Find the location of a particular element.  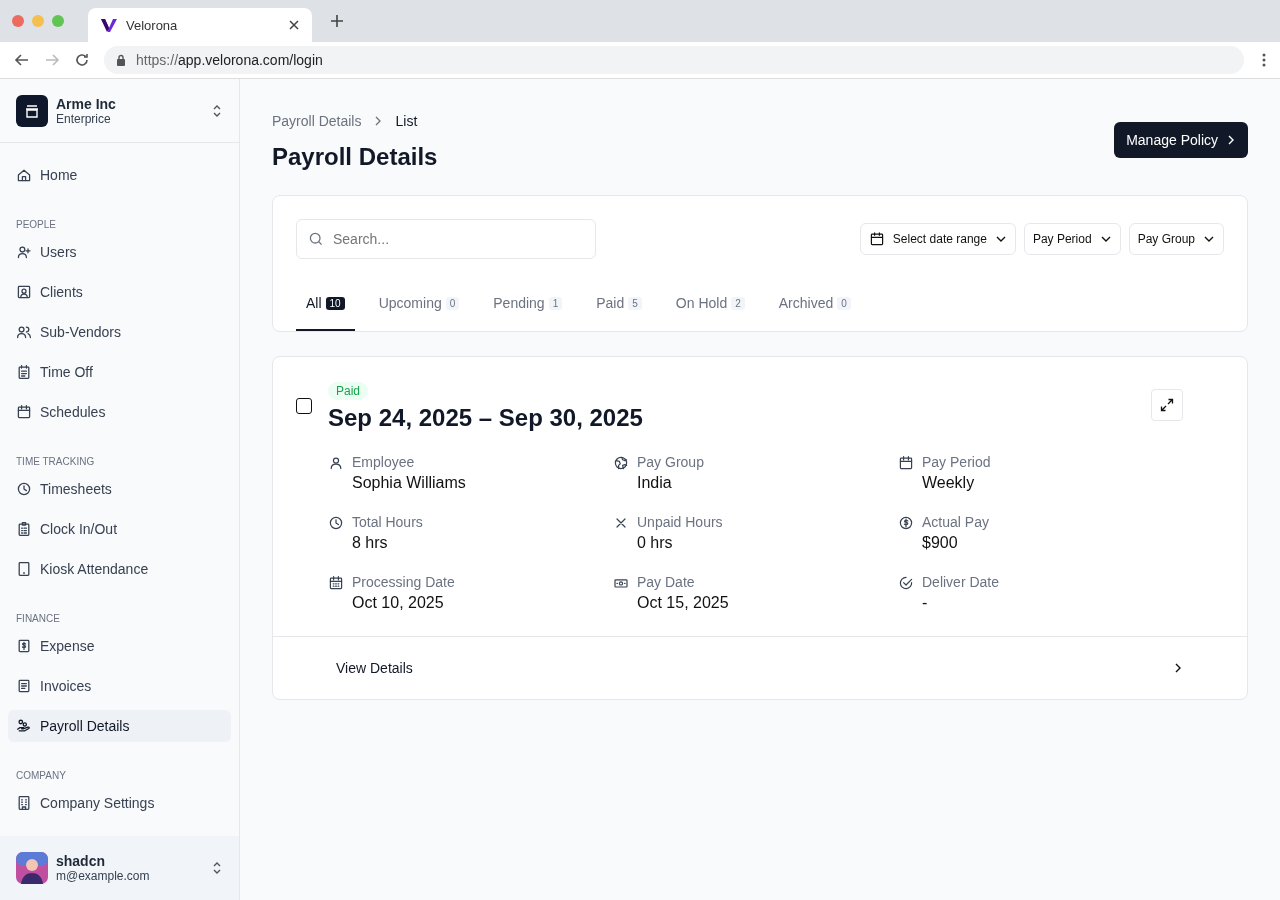

expand-icon is located at coordinates (1167, 405).